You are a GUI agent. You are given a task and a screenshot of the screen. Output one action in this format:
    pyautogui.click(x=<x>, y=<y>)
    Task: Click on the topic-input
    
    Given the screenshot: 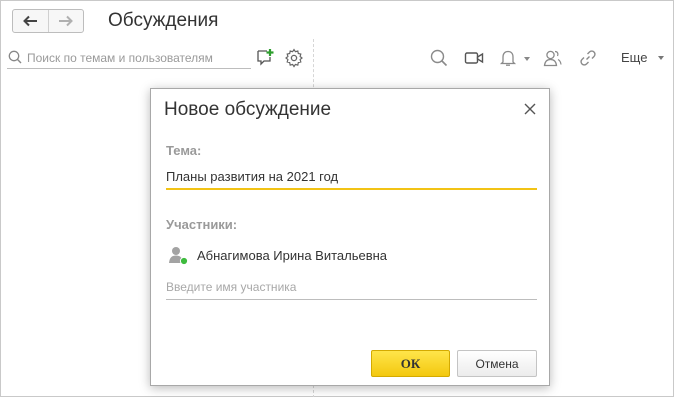 What is the action you would take?
    pyautogui.click(x=351, y=176)
    